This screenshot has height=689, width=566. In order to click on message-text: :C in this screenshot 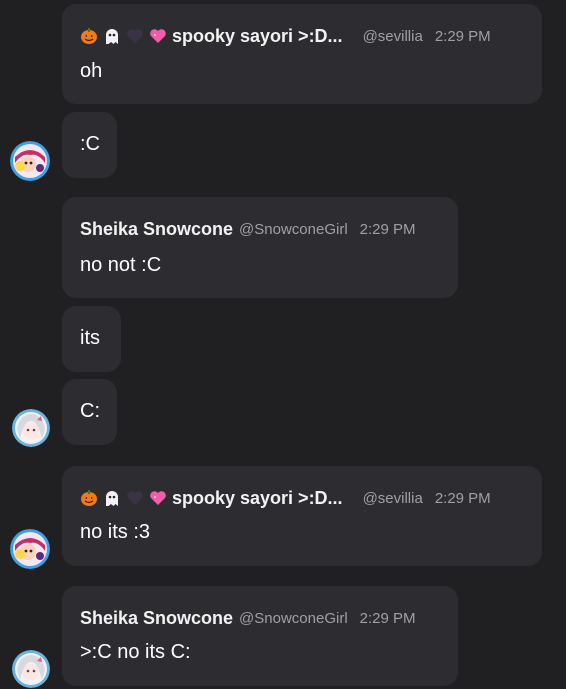, I will do `click(90, 144)`.